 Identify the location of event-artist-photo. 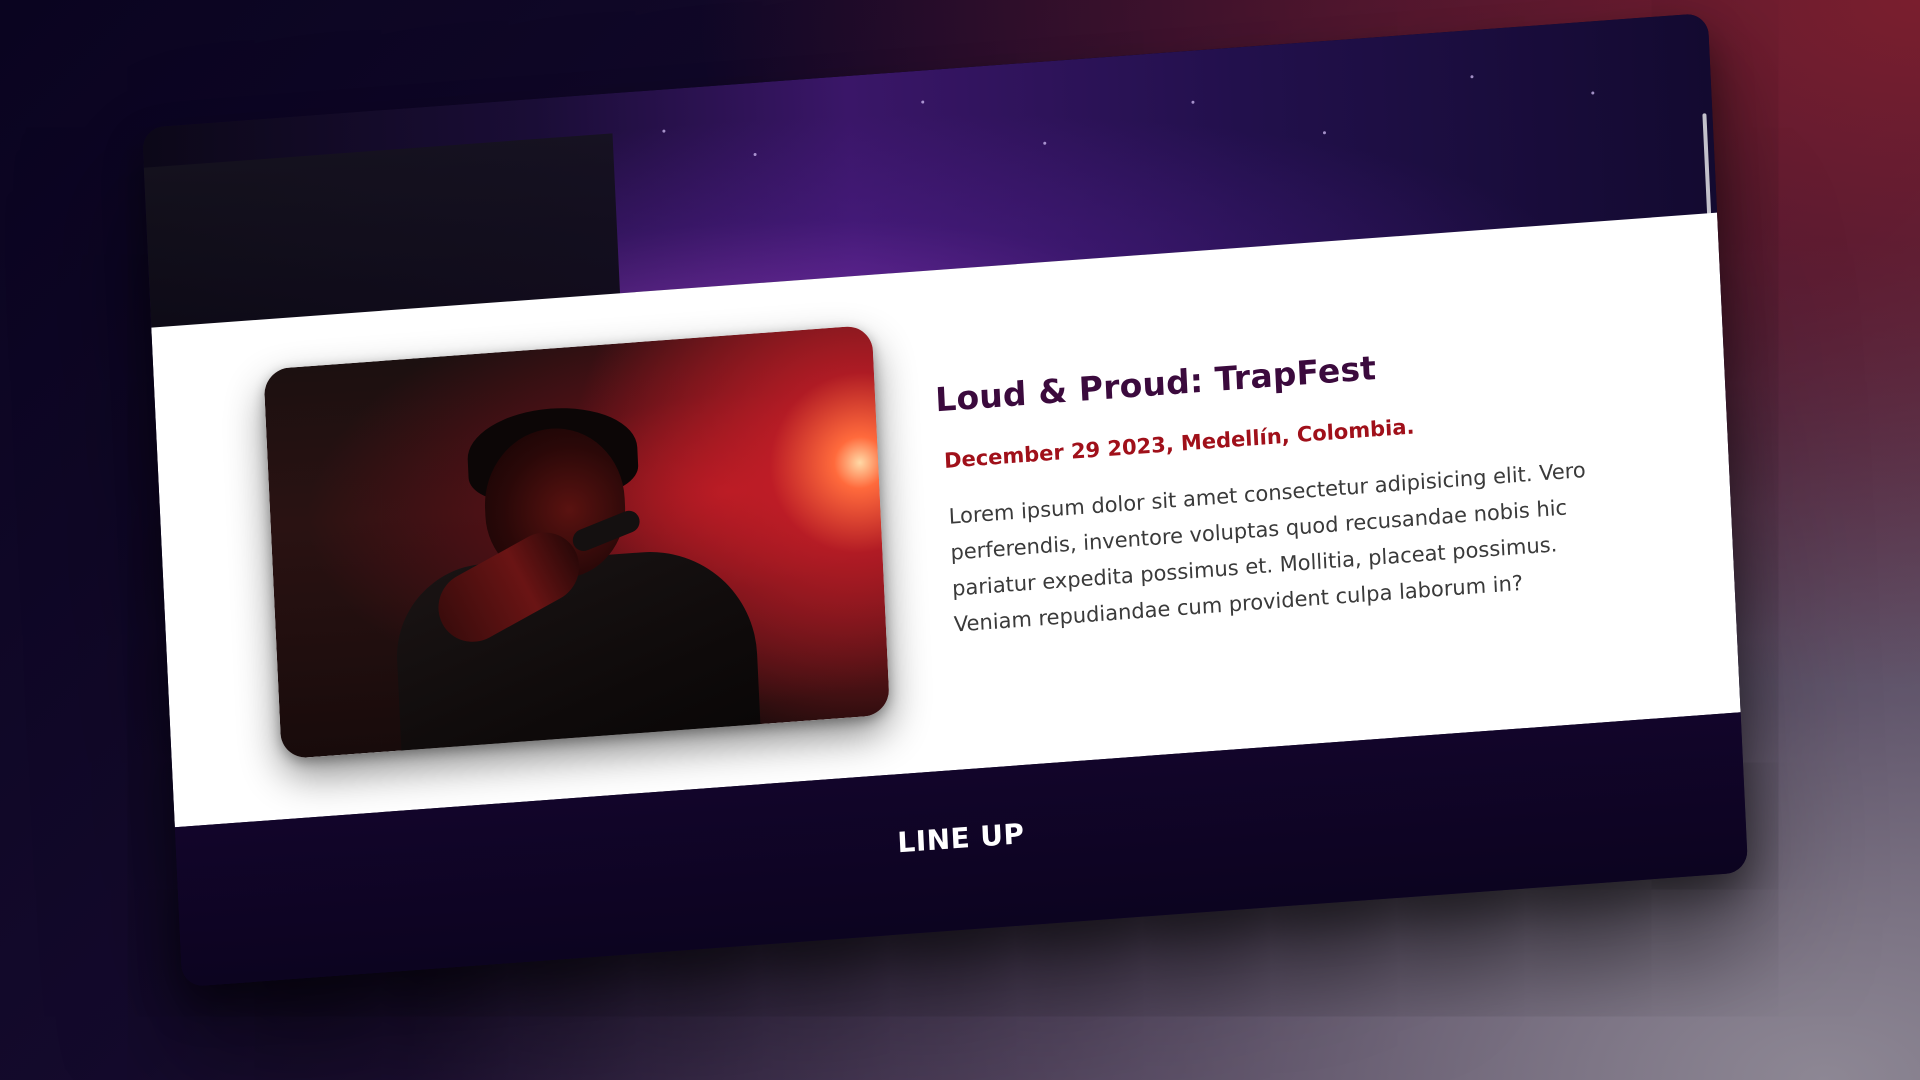
(577, 542).